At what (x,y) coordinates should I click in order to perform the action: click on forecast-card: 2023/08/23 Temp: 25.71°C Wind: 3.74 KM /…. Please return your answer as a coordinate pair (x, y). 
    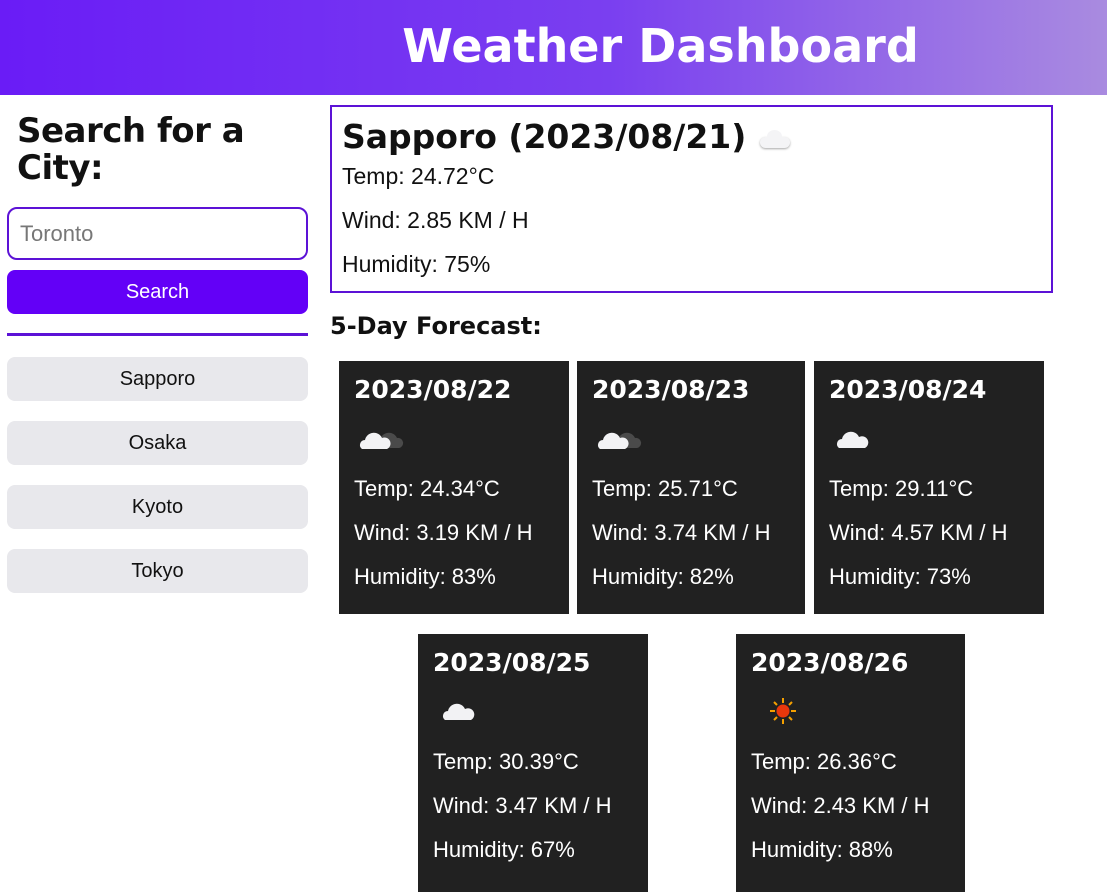
    Looking at the image, I should click on (691, 487).